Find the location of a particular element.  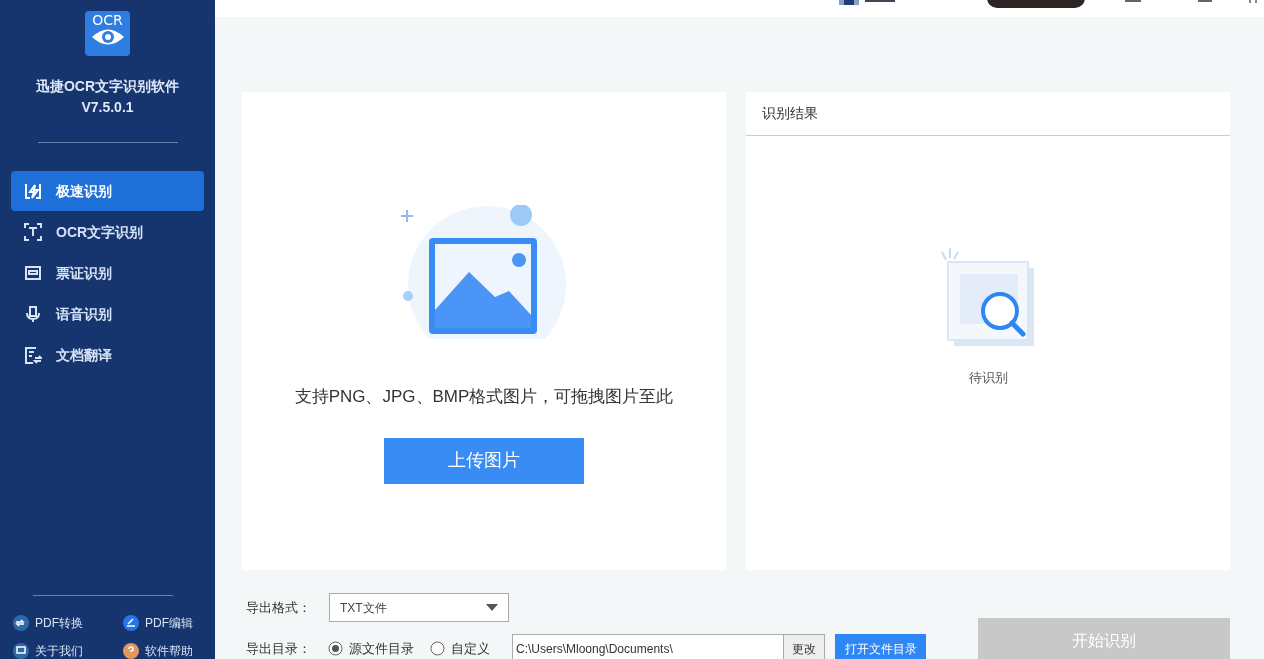

nav-item: OCR文字识别 is located at coordinates (107, 232).